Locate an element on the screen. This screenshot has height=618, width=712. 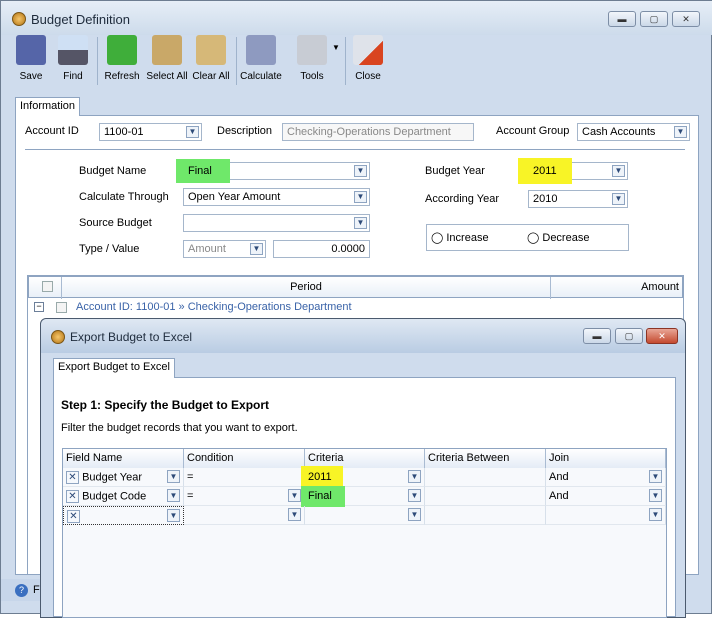
clipboard-check-icon is located at coordinates (167, 50).